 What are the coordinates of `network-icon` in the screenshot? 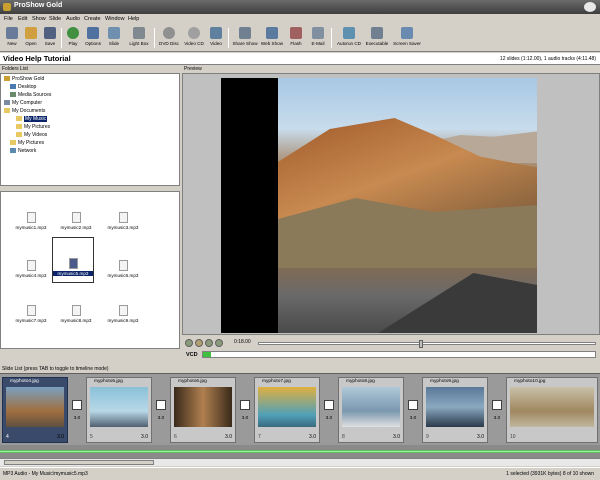 It's located at (13, 151).